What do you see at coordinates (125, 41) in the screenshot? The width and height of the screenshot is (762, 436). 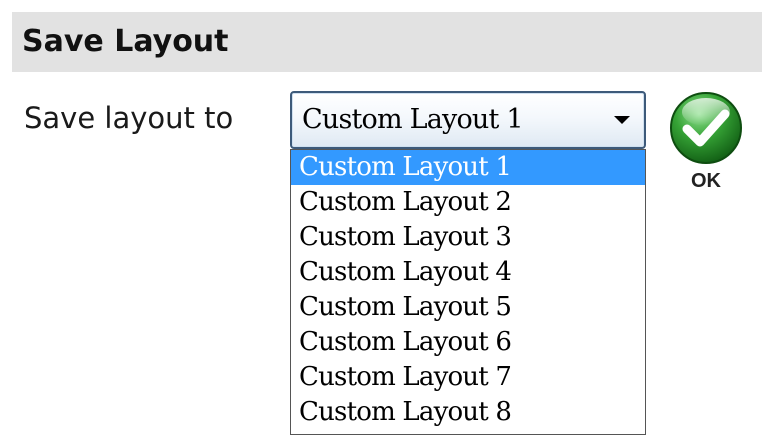 I see `section-title: Save Layout` at bounding box center [125, 41].